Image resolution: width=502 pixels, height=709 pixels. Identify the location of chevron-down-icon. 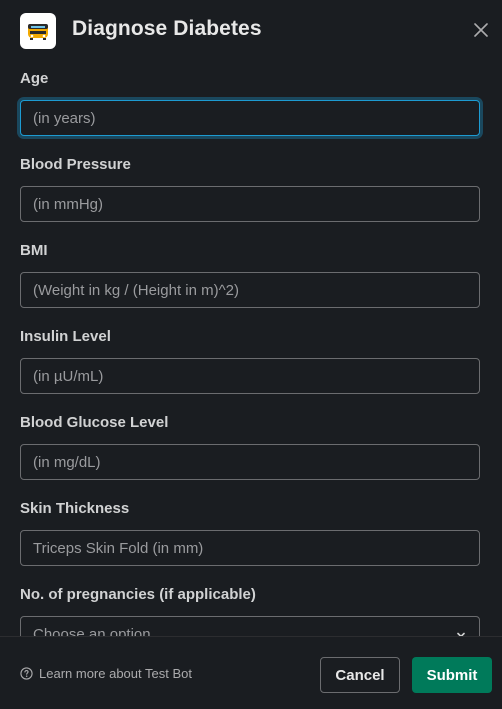
(461, 634).